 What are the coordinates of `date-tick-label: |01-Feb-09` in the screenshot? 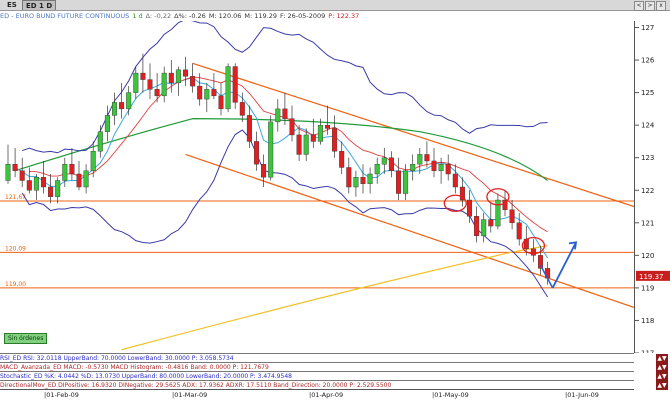 It's located at (61, 395).